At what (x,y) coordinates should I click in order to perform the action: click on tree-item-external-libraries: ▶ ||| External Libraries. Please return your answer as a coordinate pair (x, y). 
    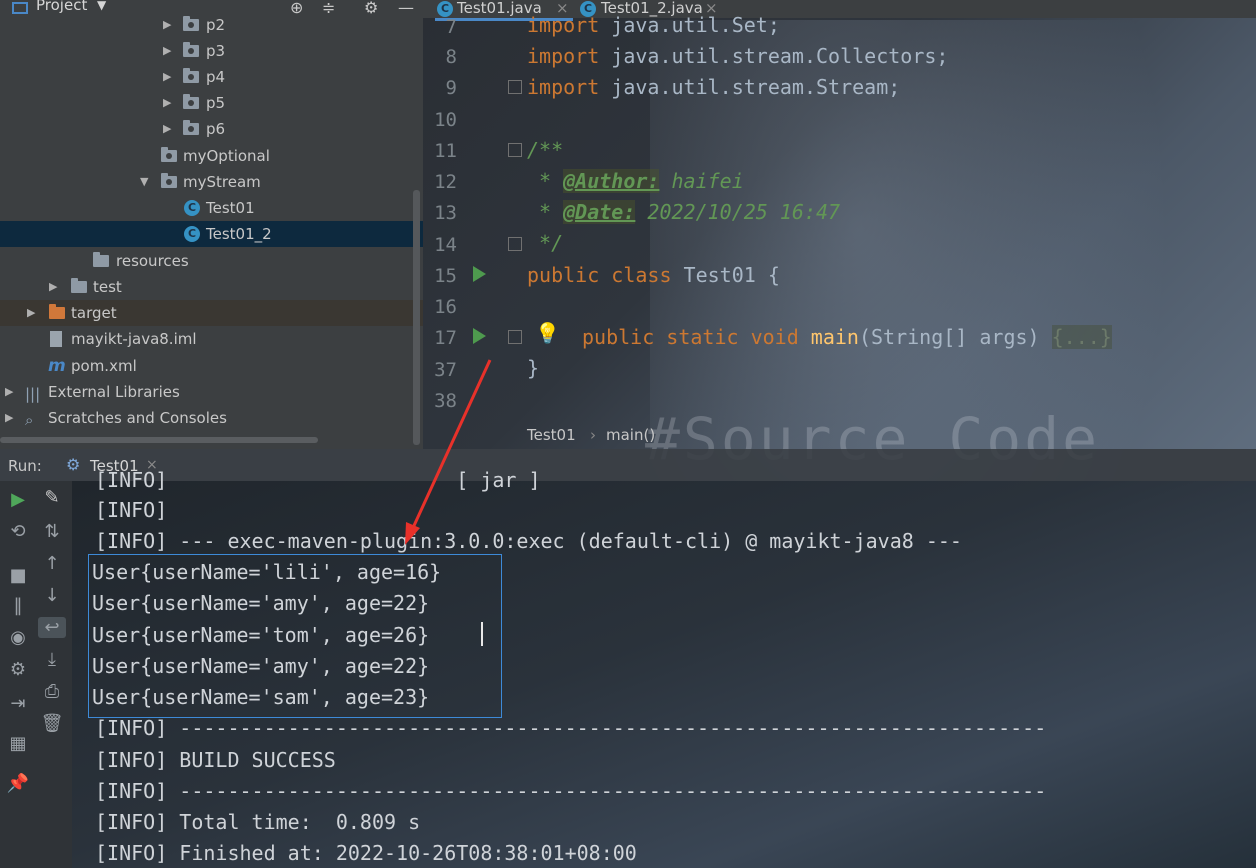
    Looking at the image, I should click on (211, 392).